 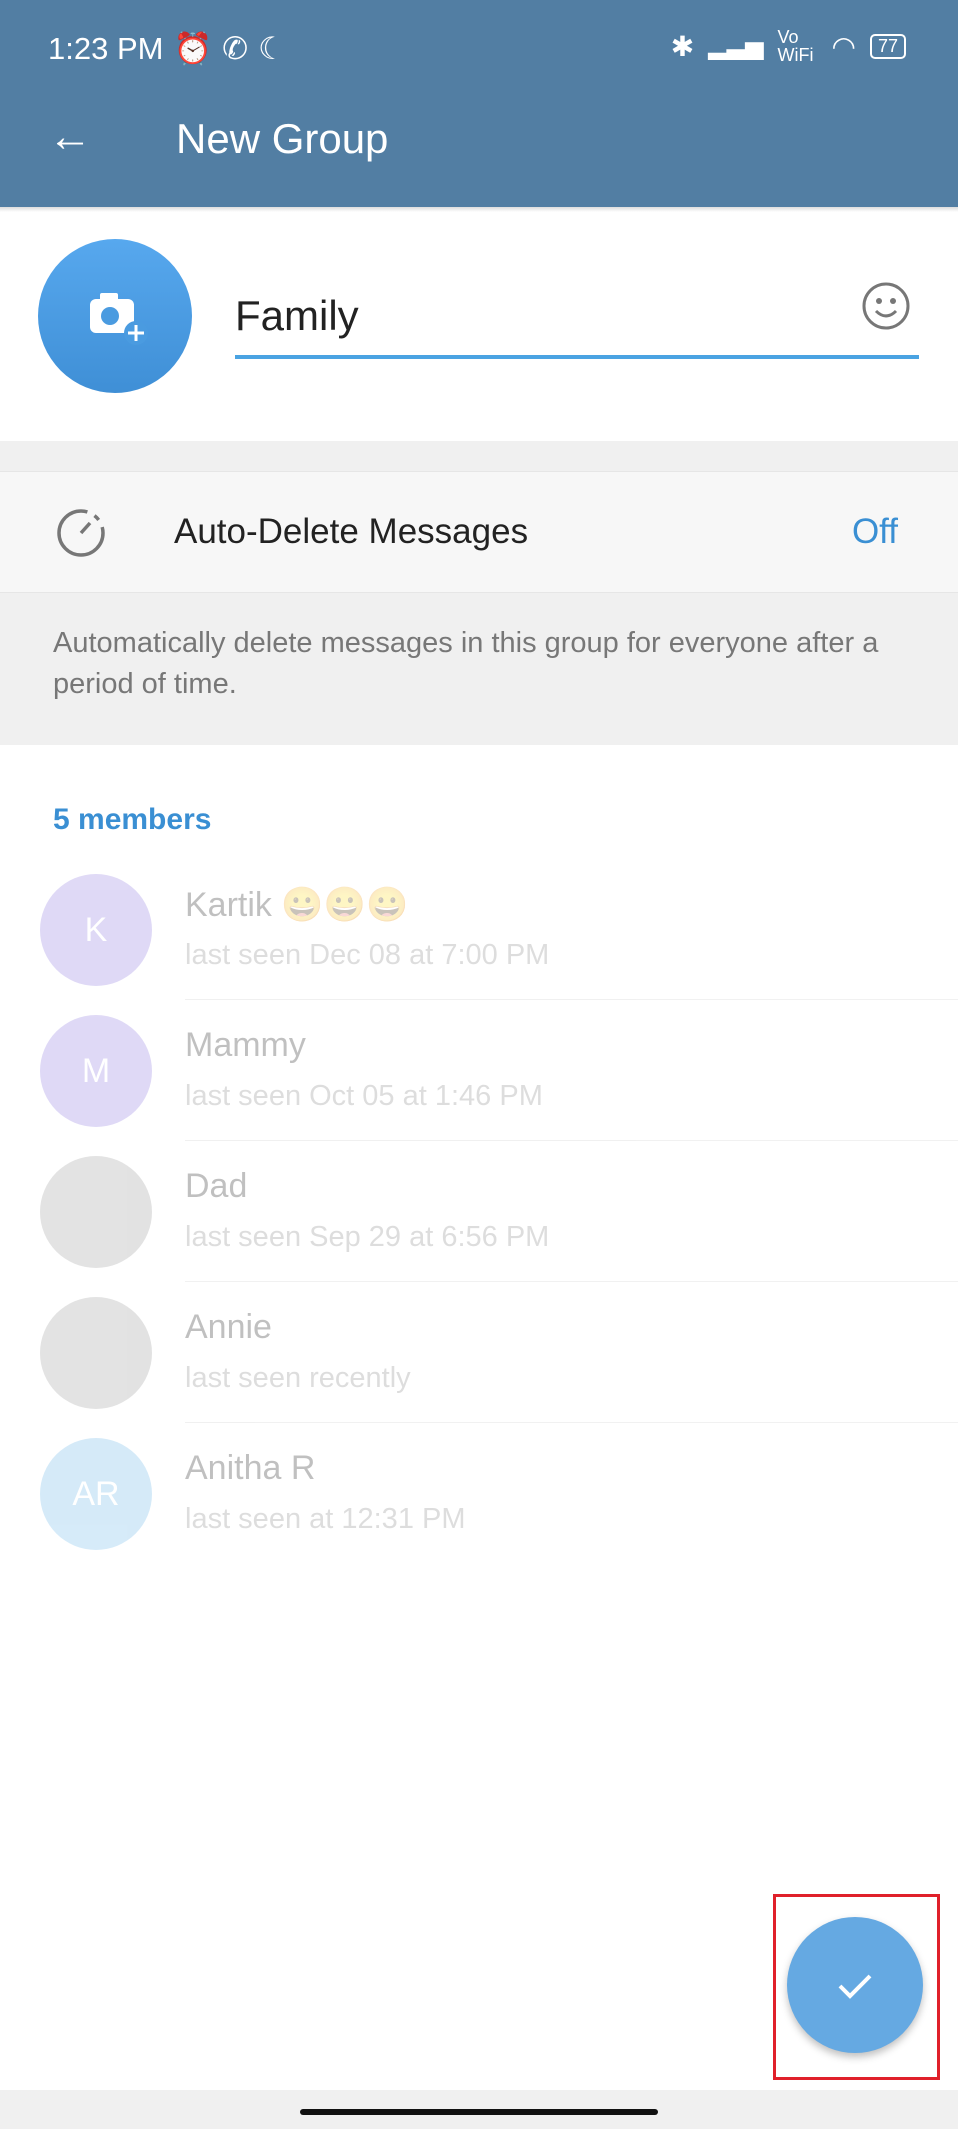 I want to click on auto-delete-row: Auto-Delete Messages Off, so click(x=479, y=532).